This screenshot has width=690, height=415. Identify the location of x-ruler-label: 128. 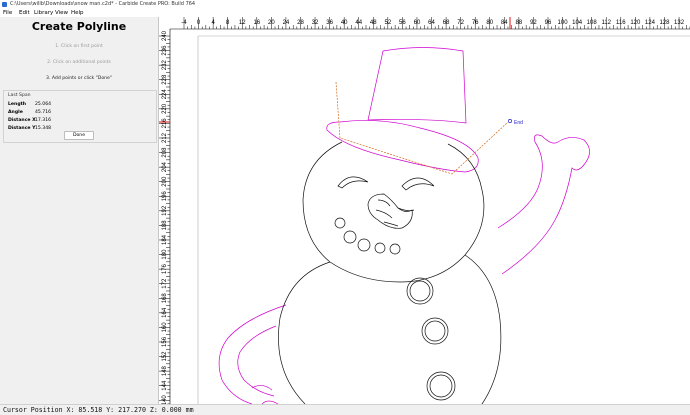
(664, 23).